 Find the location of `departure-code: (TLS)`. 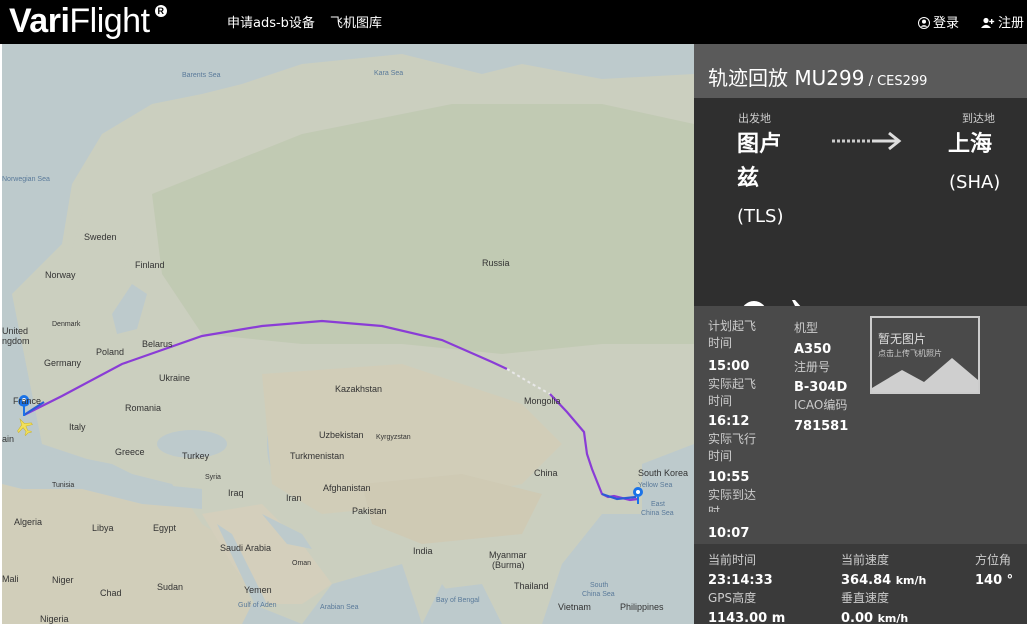

departure-code: (TLS) is located at coordinates (760, 216).